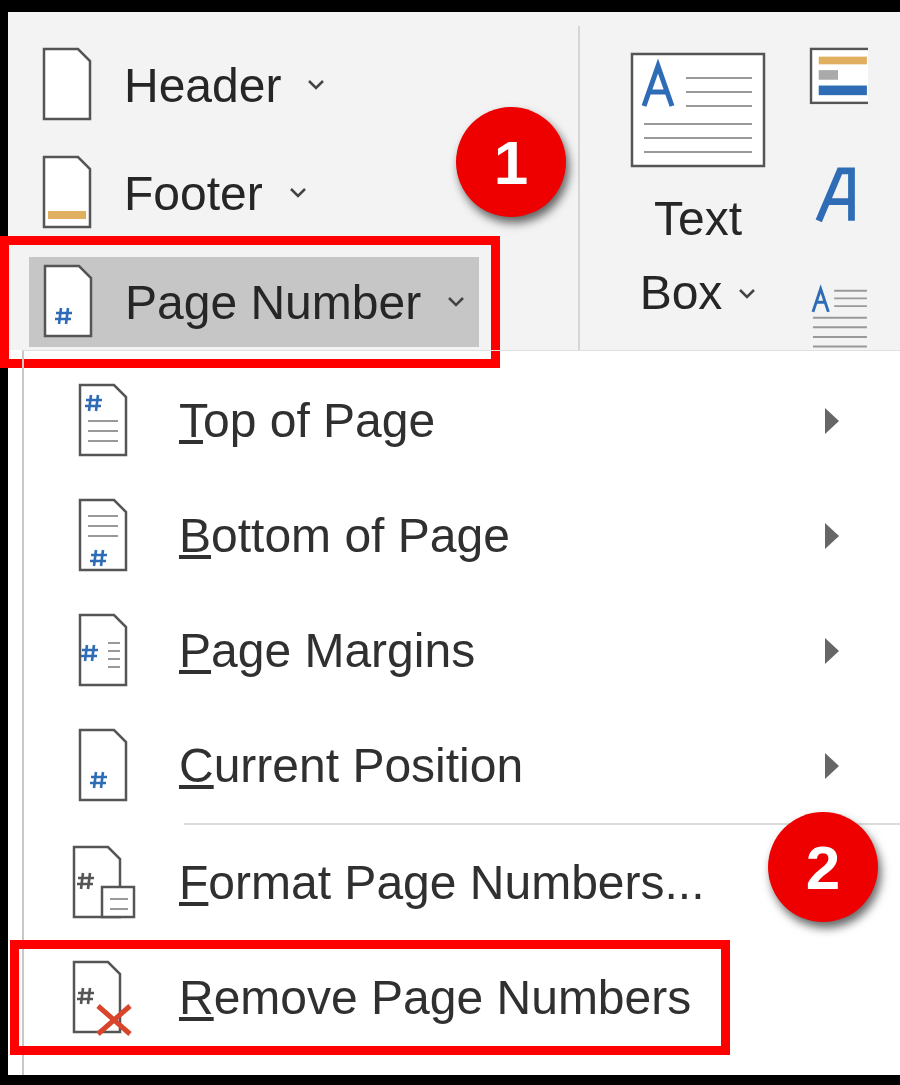 The image size is (900, 1085). Describe the element at coordinates (455, 535) in the screenshot. I see `menu-item: Bottom of Page` at that location.